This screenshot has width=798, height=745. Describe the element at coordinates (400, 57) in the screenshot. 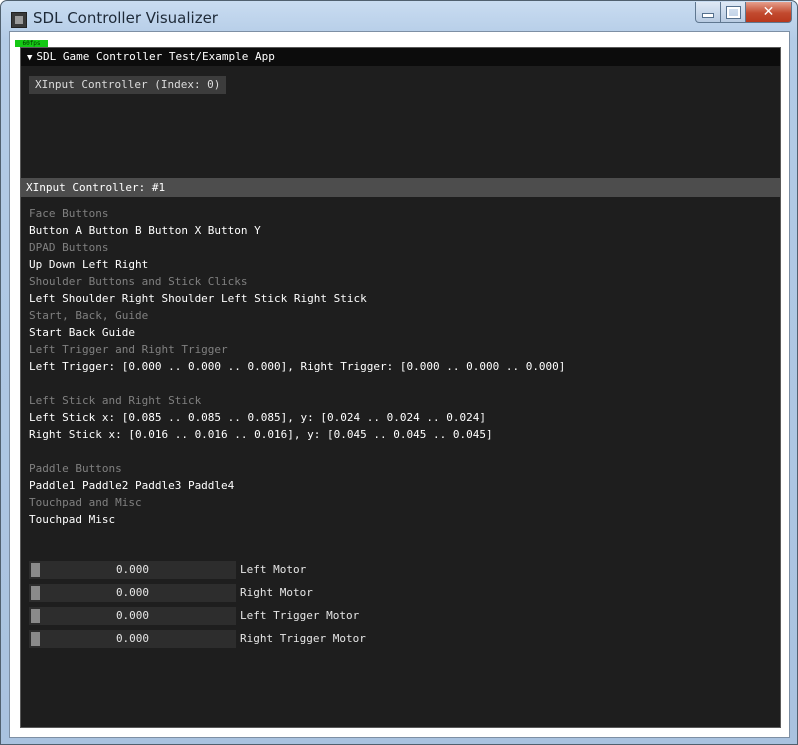

I see `app-panel-header: ▼ SDL Game Controller Test/Example App` at that location.